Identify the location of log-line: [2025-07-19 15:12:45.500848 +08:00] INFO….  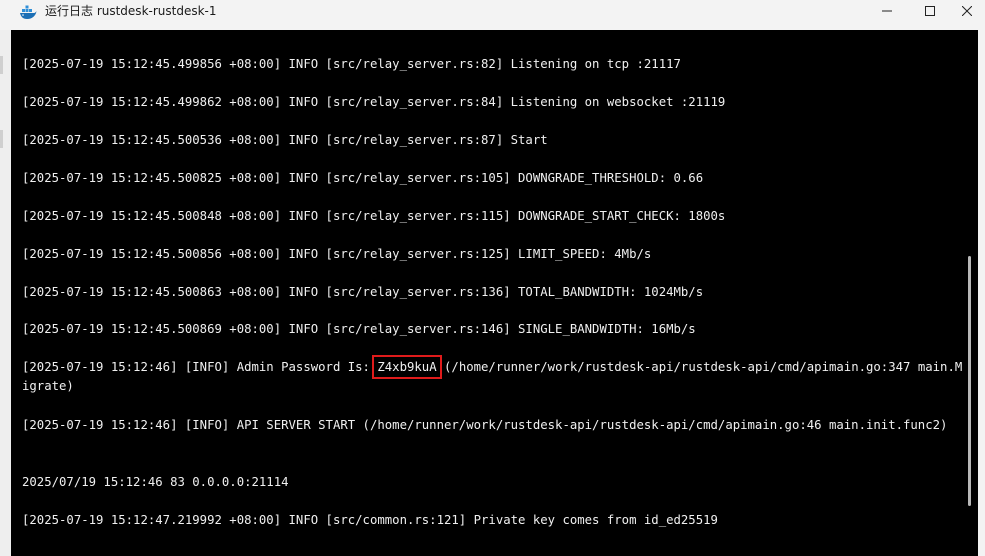
(374, 216).